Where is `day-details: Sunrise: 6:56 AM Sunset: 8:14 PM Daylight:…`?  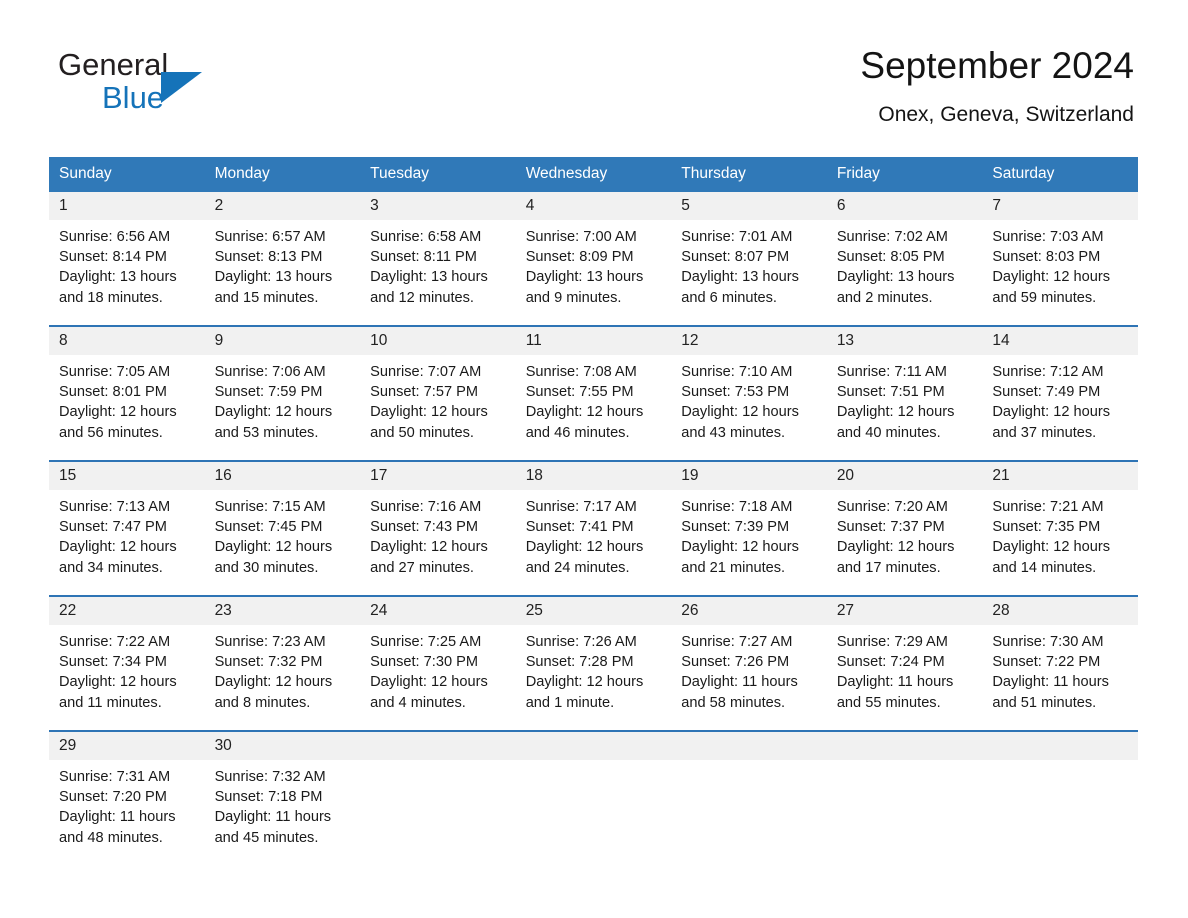 day-details: Sunrise: 6:56 AM Sunset: 8:14 PM Daylight:… is located at coordinates (127, 264).